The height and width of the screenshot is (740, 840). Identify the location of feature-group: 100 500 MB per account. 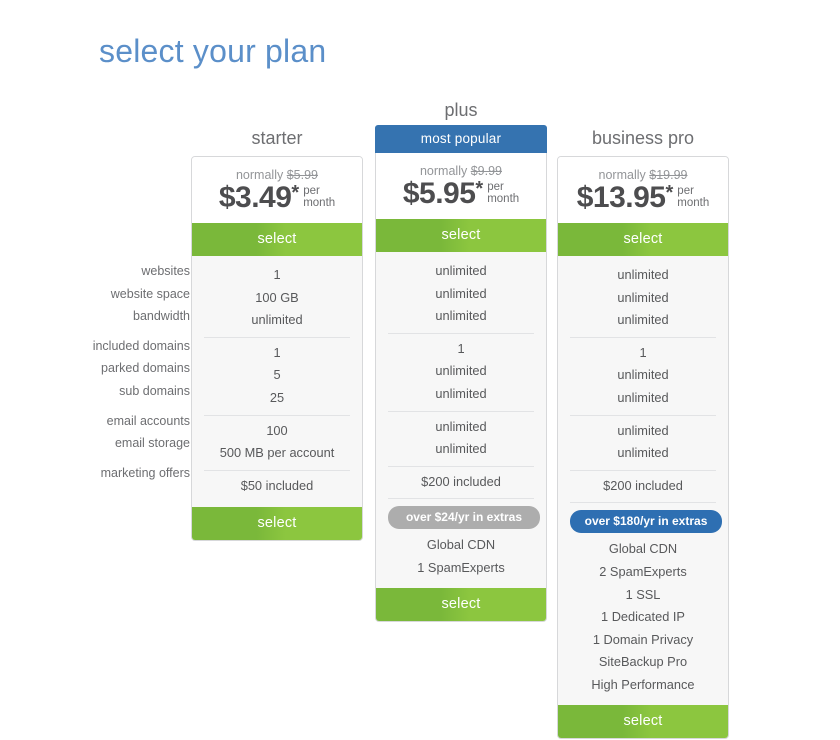
(277, 442).